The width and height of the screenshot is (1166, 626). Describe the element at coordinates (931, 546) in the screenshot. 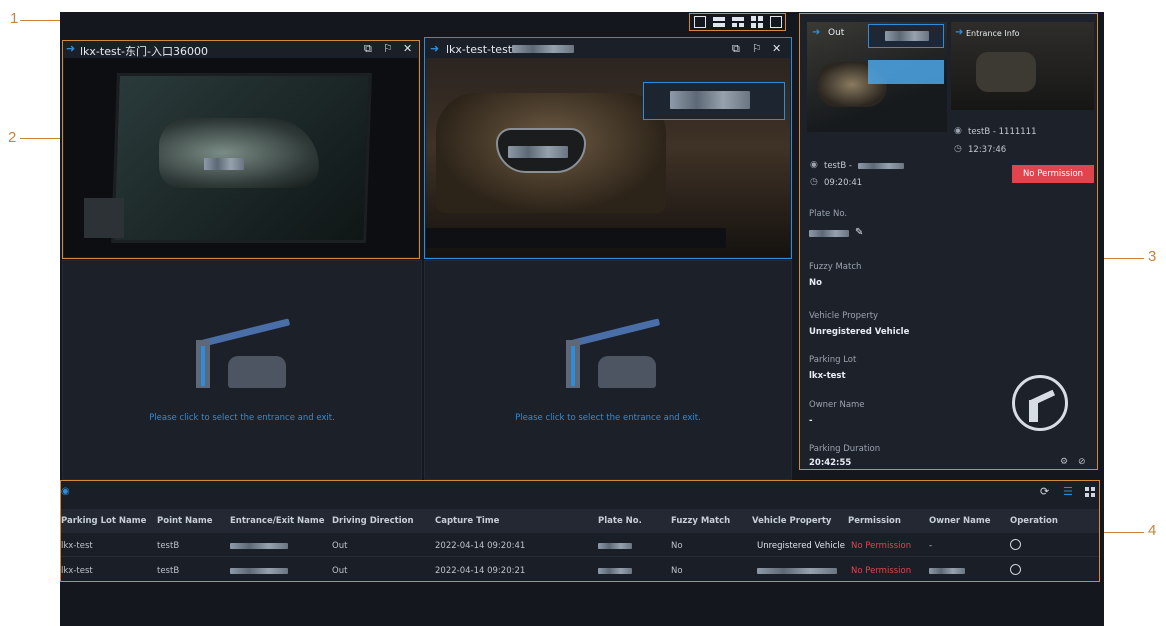

I see `cell-owner: -` at that location.